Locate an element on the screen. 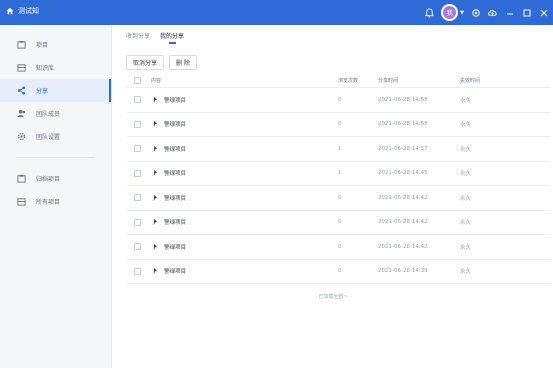 This screenshot has width=553, height=368. cloud-icon is located at coordinates (492, 12).